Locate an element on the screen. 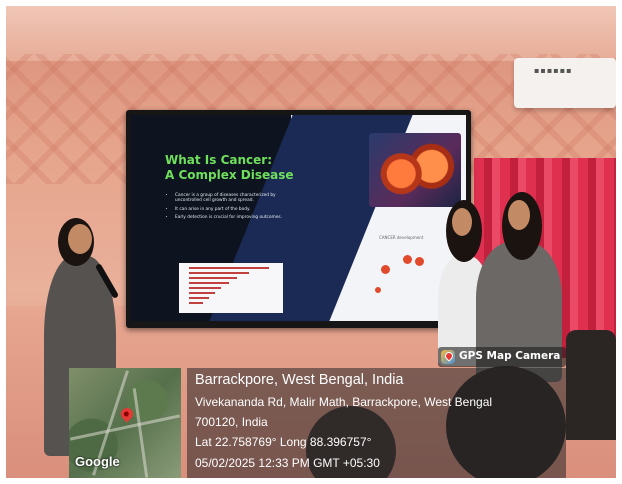  cancer-cell-image is located at coordinates (415, 170).